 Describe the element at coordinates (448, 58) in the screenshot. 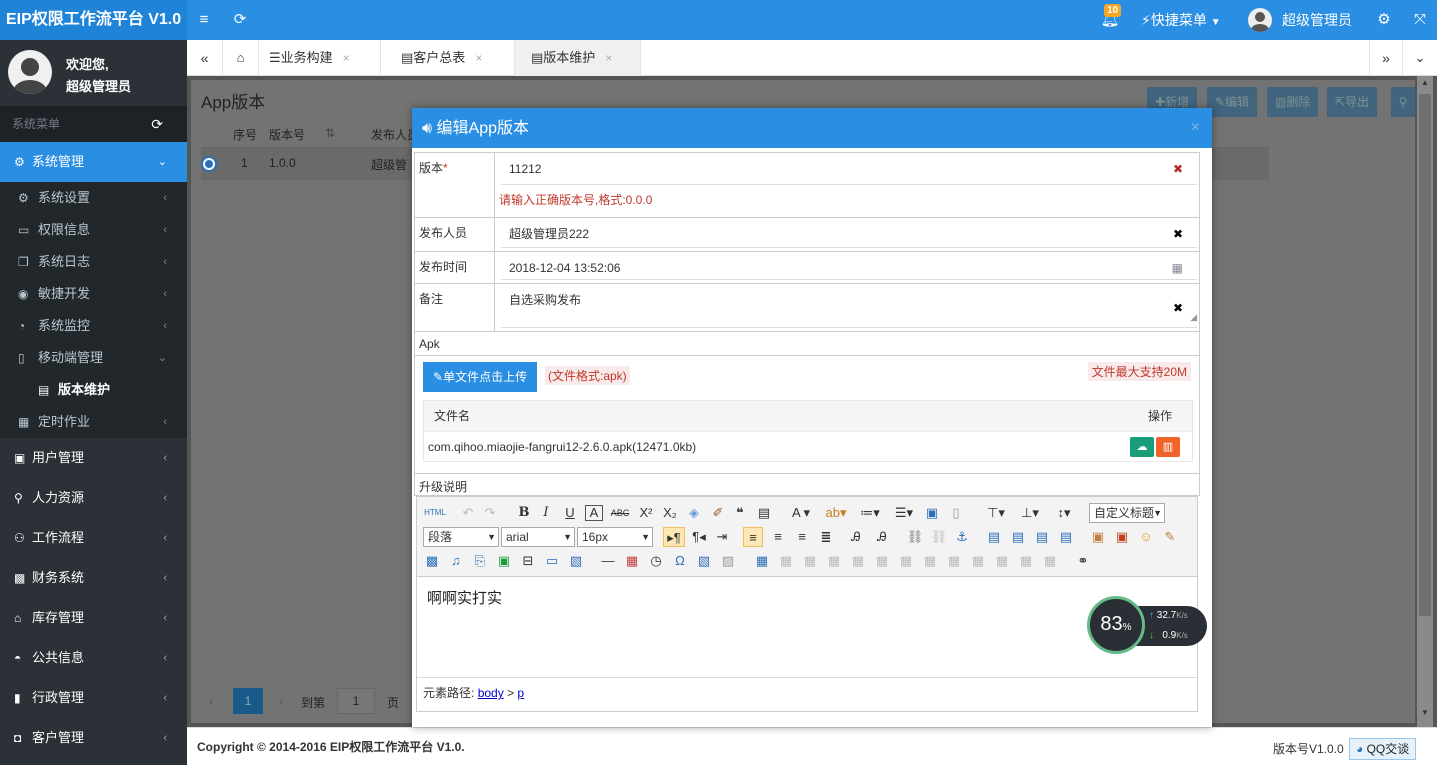

I see `tab-customers: ▤客户总表 ×` at that location.